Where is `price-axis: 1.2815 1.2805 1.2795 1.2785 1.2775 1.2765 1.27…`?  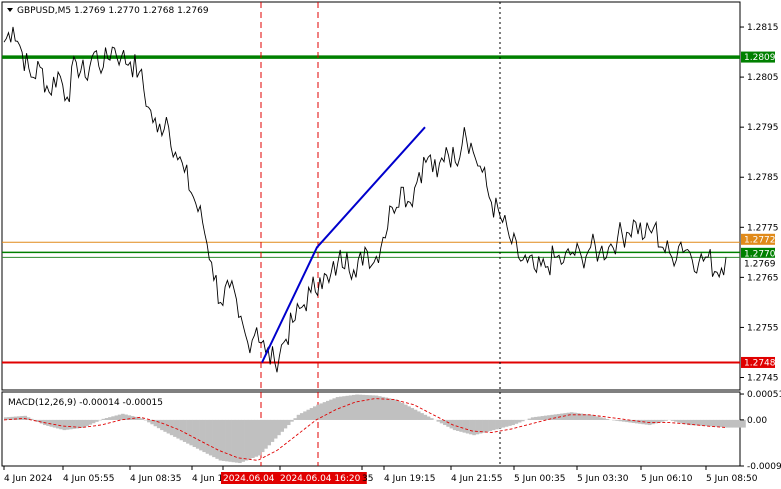
price-axis: 1.2815 1.2805 1.2795 1.2785 1.2775 1.2765 1.27… is located at coordinates (759, 203).